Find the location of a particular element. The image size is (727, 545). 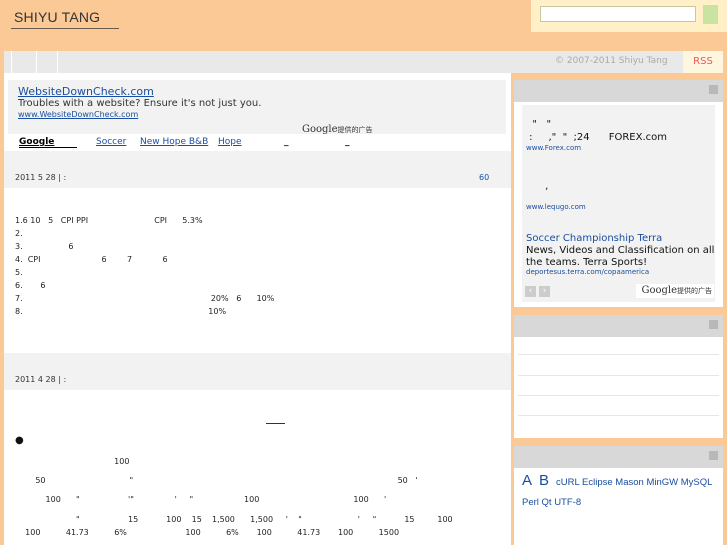

copyright: © 2007-2011 Shiyu Tang is located at coordinates (611, 61).